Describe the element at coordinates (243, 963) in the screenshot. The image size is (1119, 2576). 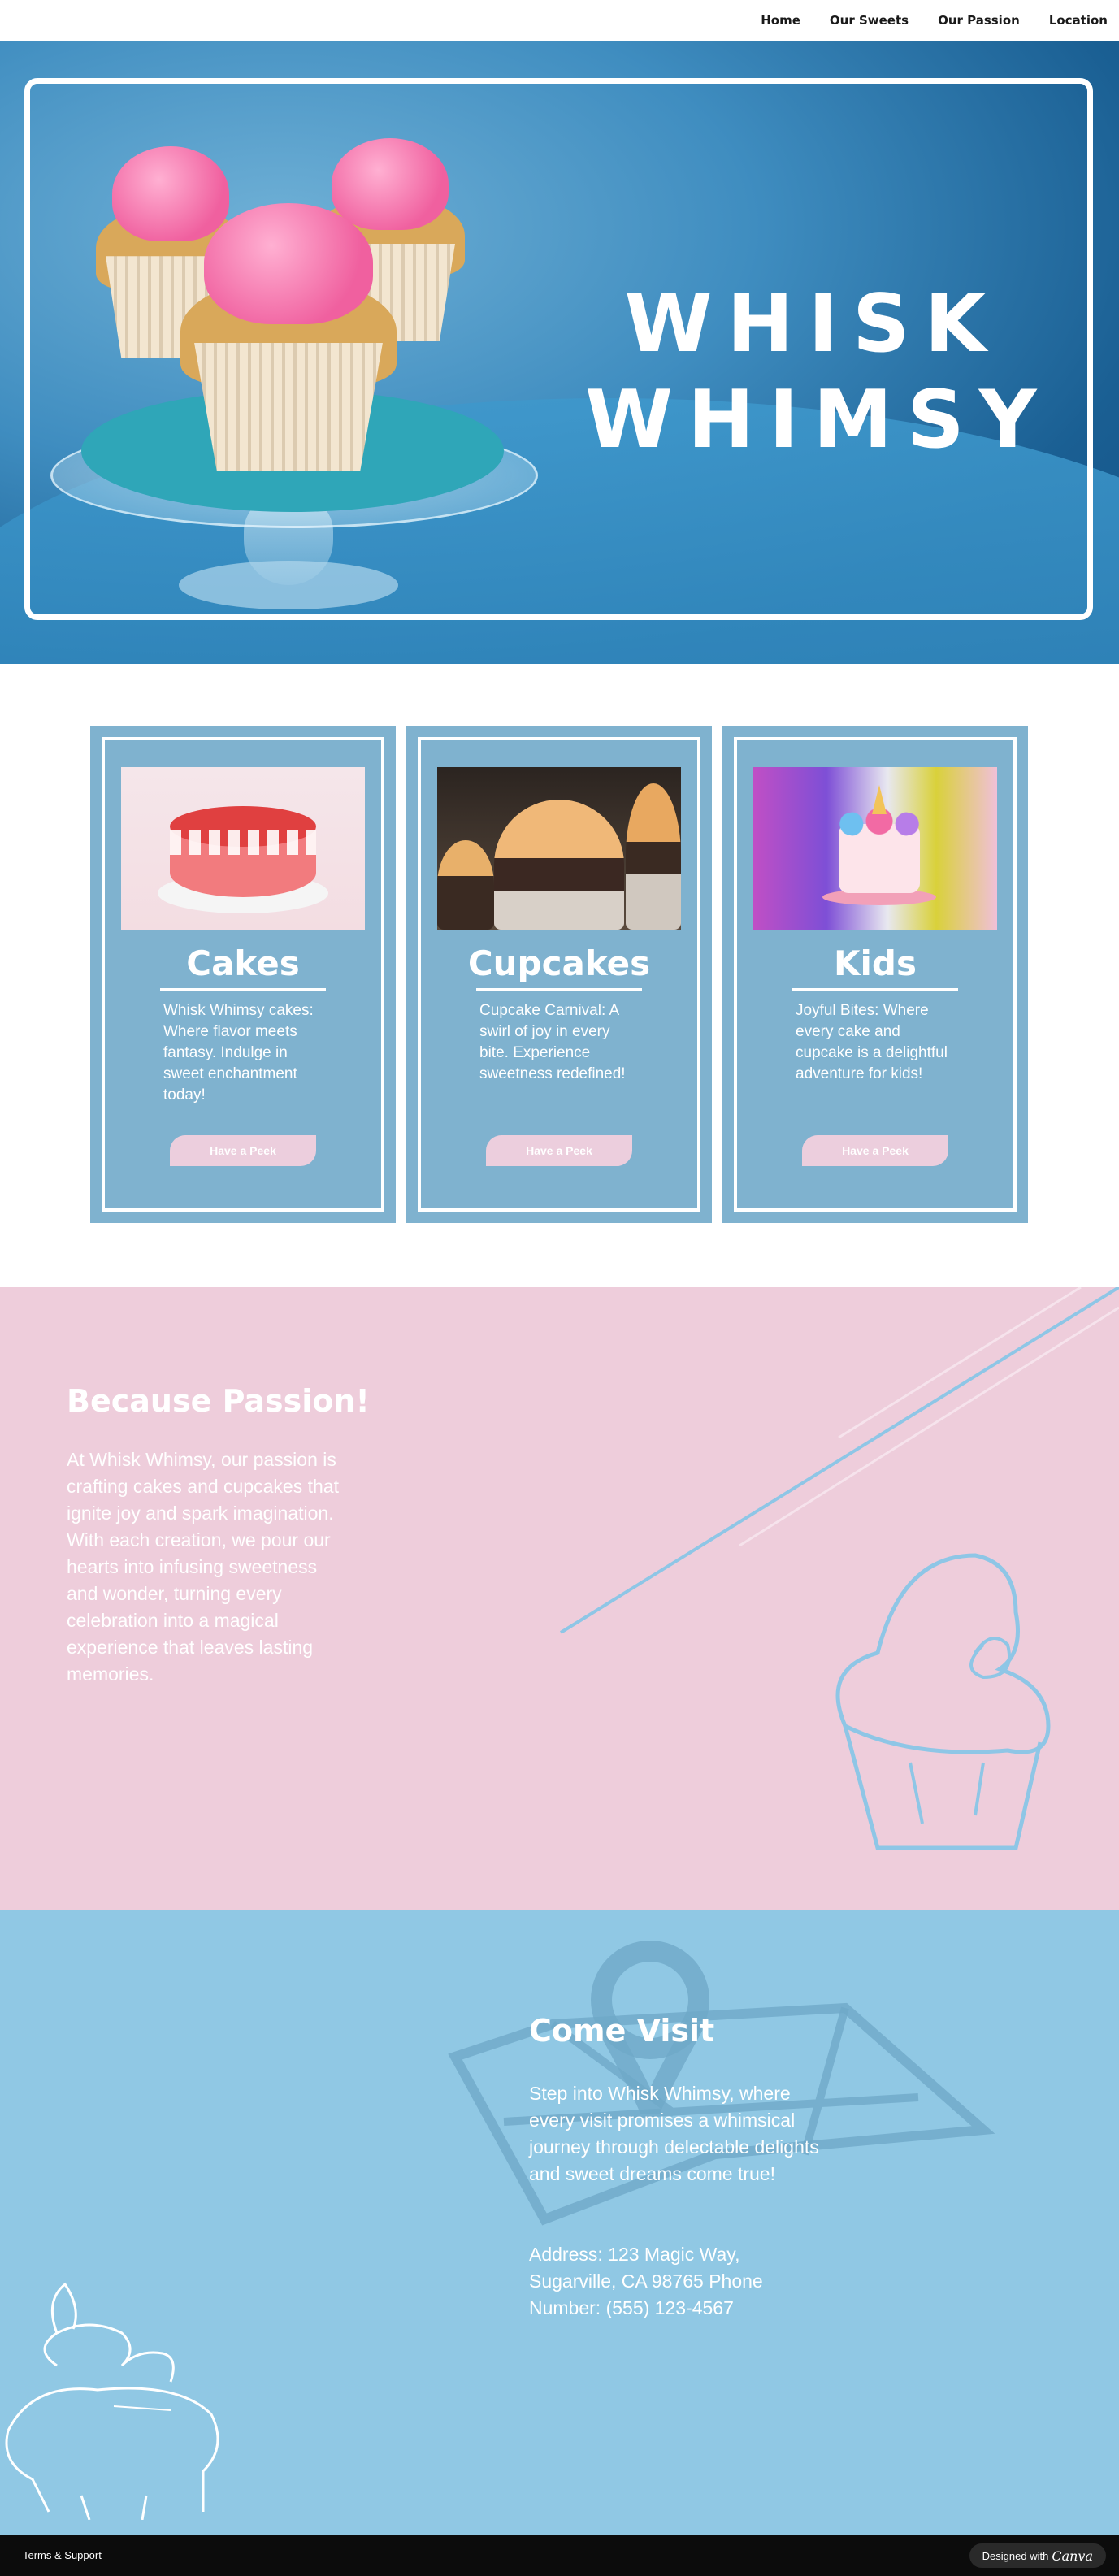
I see `card-title: Cakes` at that location.